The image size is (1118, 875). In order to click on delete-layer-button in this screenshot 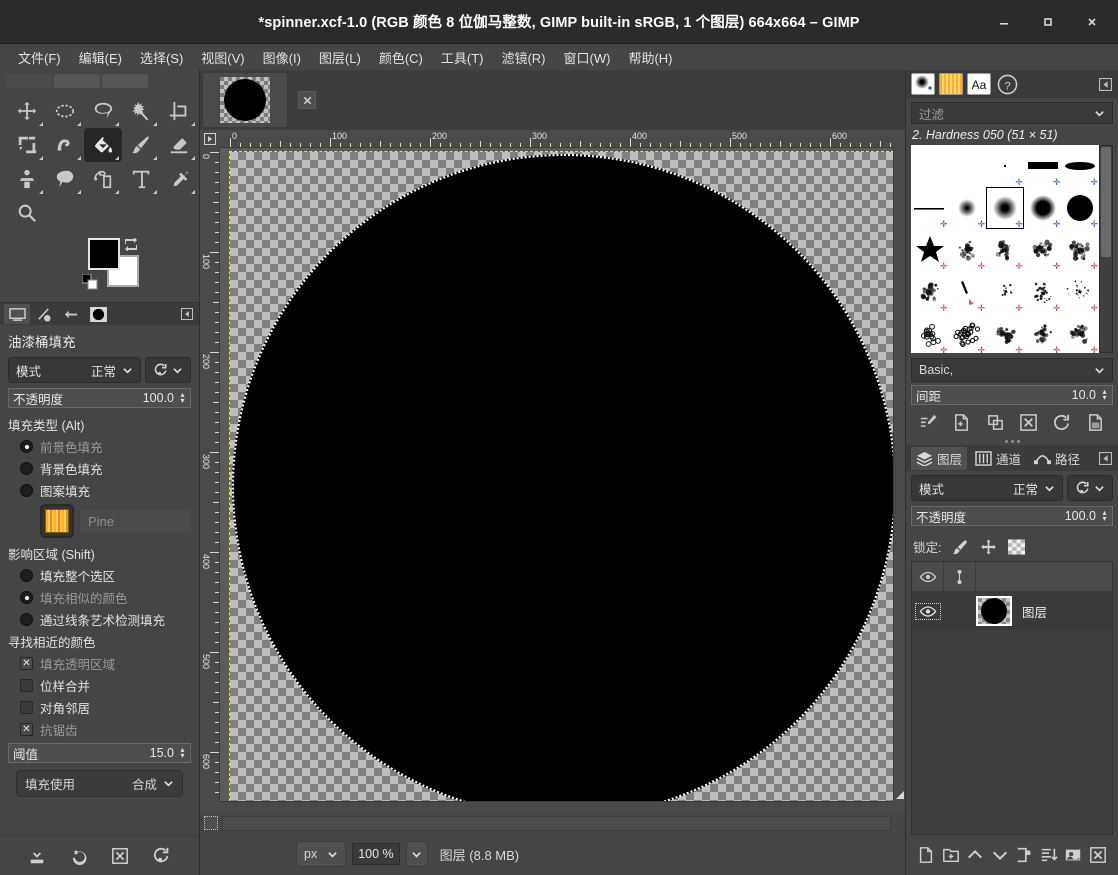, I will do `click(1098, 855)`.